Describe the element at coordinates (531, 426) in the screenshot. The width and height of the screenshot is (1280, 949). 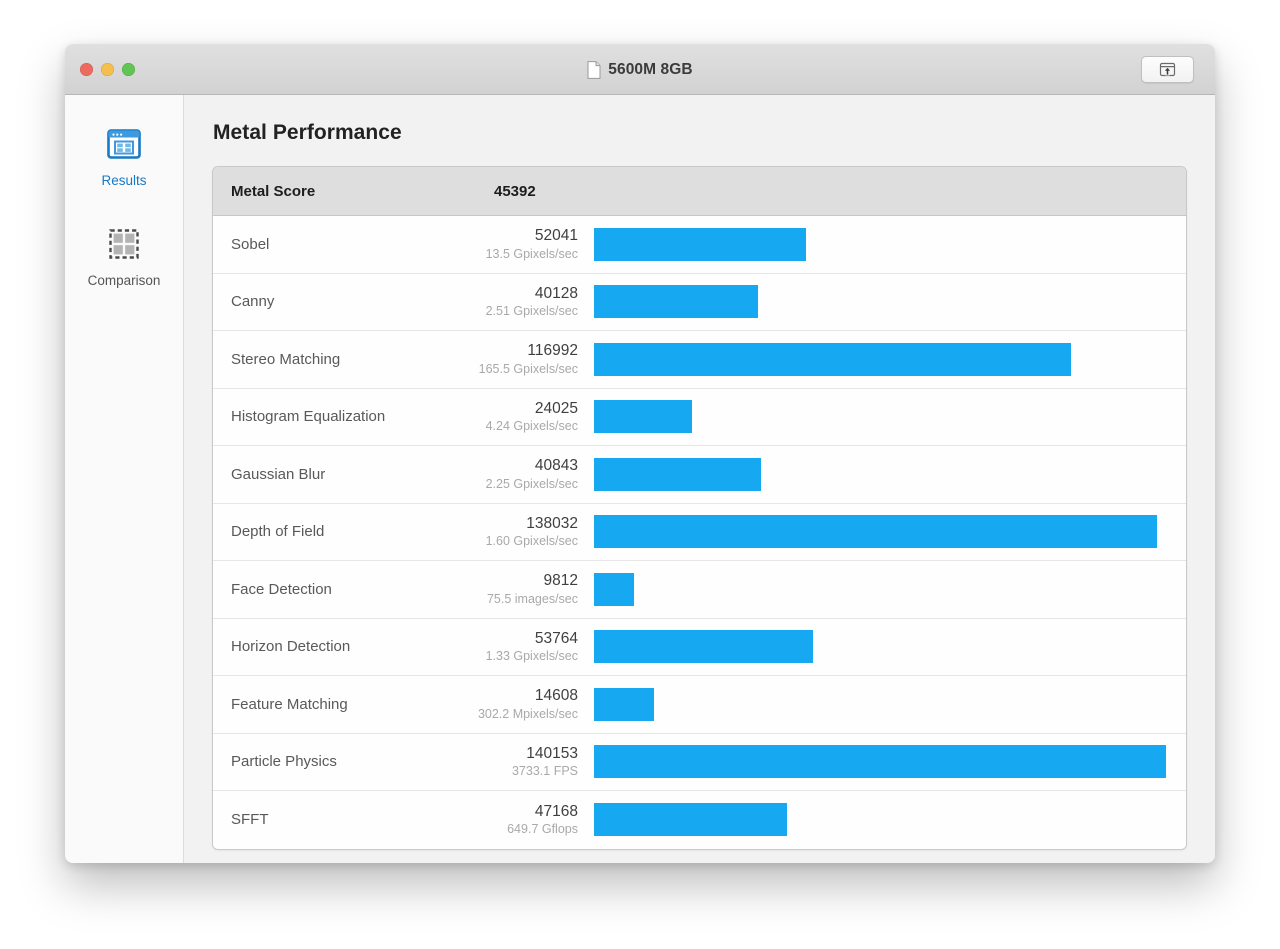
I see `benchmark-rate: 4.24 Gpixels/sec` at that location.